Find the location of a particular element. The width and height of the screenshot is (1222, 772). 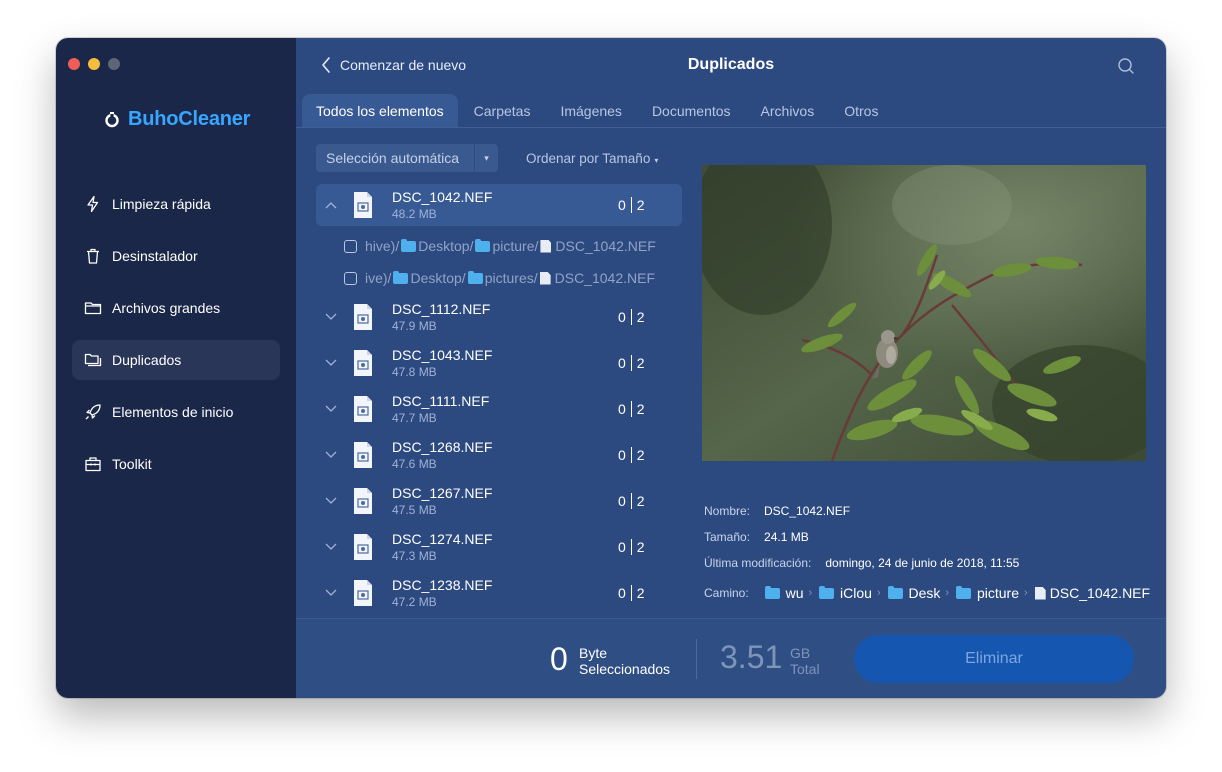

duplicate-path-row: hive)/ Desktop/picture/DSC_1042.NEF is located at coordinates (499, 246).